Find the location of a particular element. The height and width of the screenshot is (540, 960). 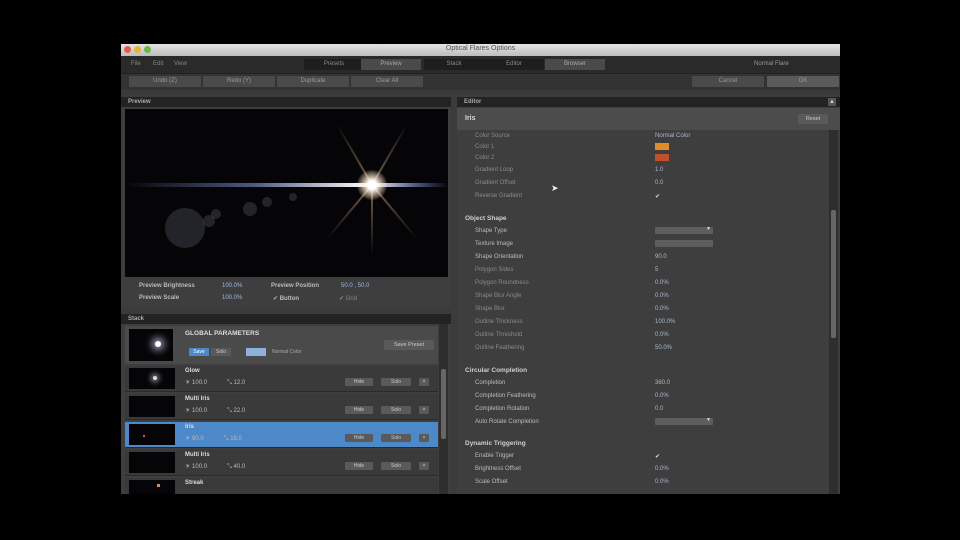

stack-item-iris: Iris ☀ 90.0 ⤡ 18.0 Hide Solo × is located at coordinates (281, 435).